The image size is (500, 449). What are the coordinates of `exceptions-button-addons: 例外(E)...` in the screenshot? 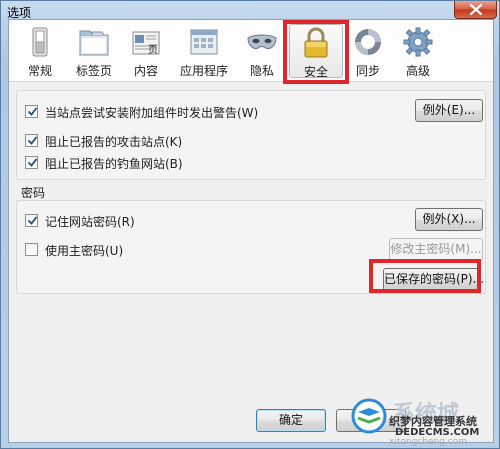 It's located at (449, 110).